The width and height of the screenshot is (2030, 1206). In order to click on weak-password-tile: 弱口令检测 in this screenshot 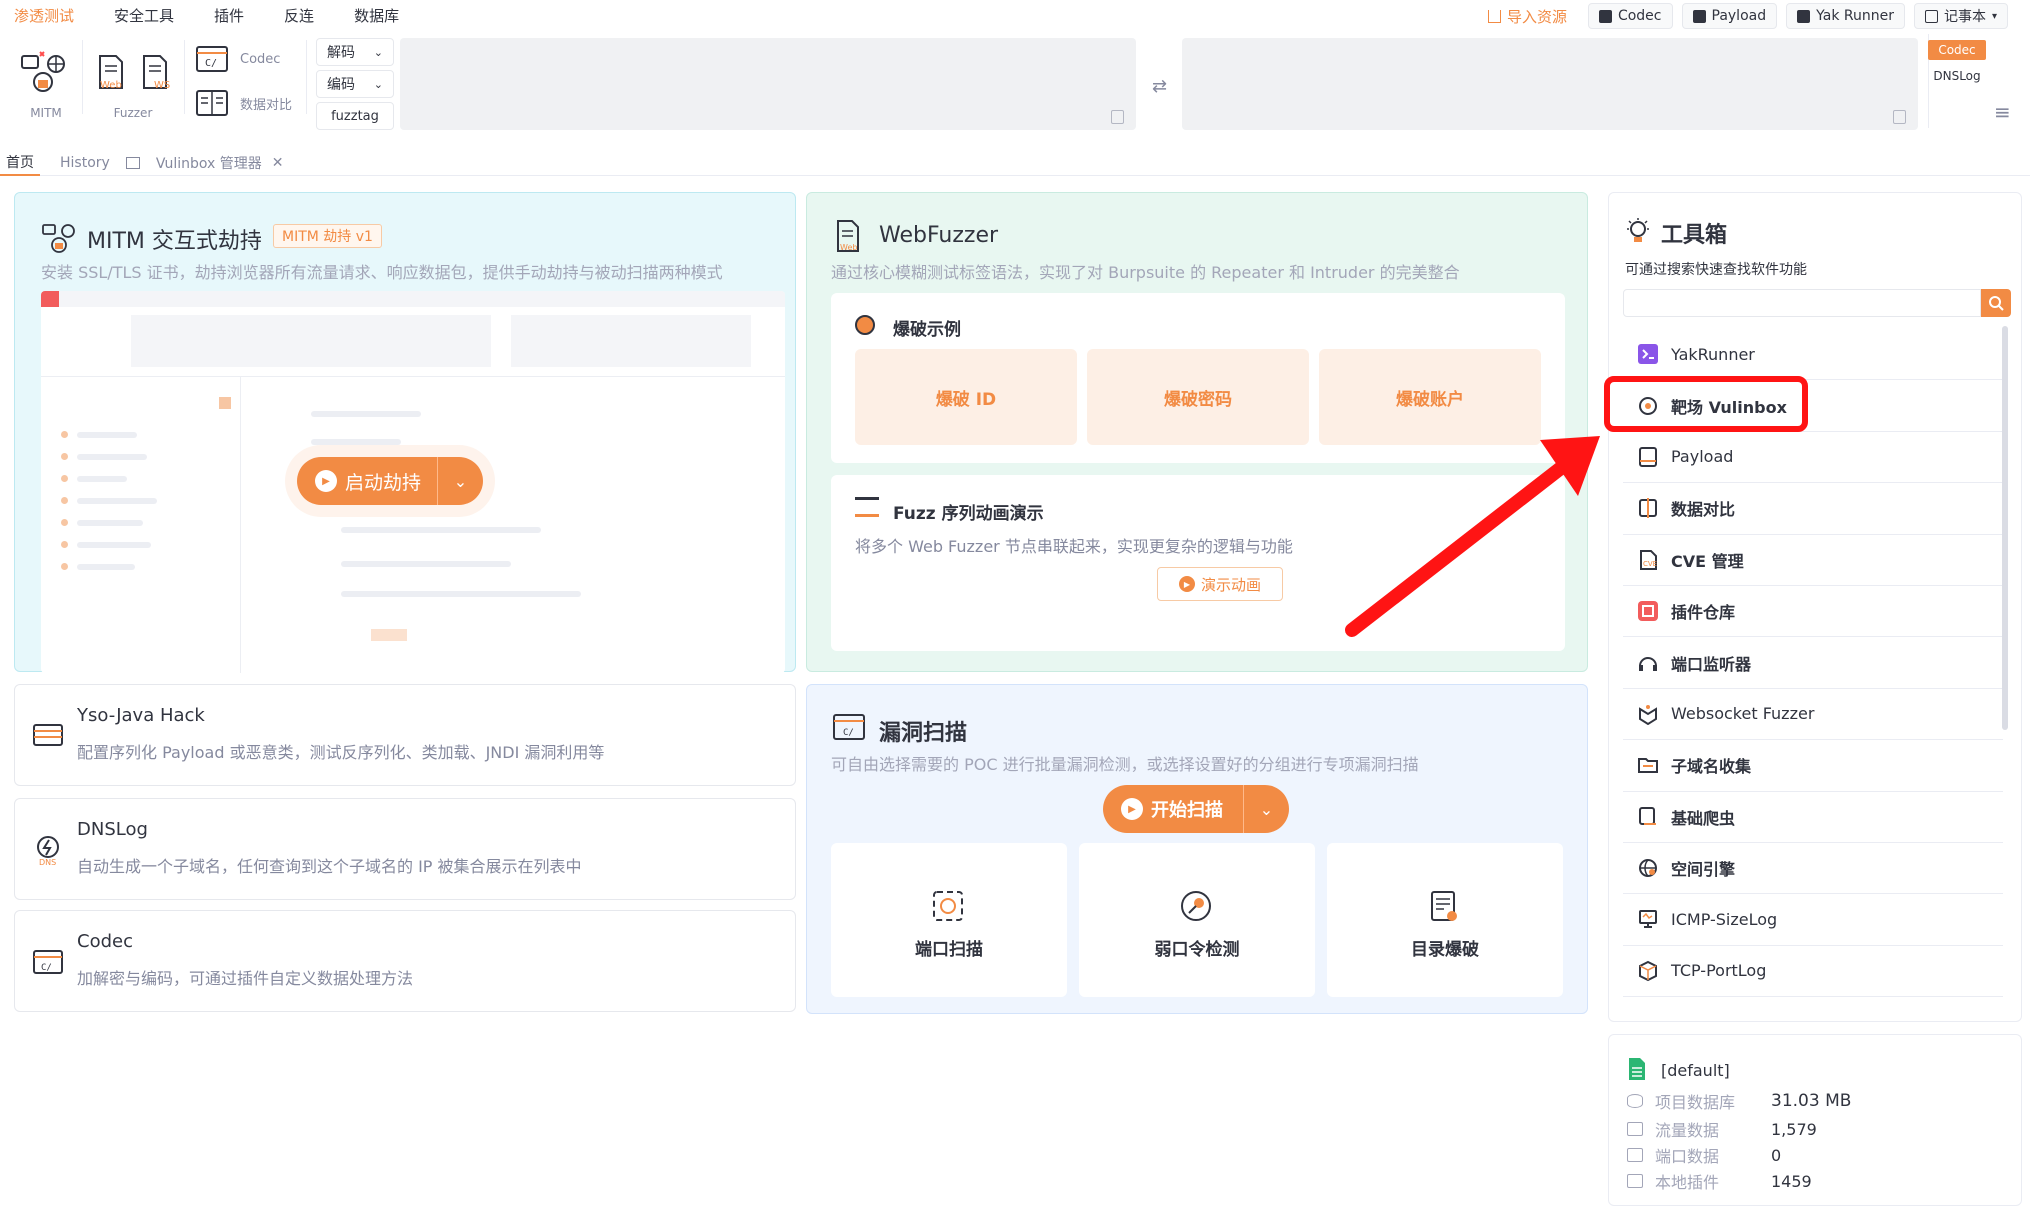, I will do `click(1197, 920)`.